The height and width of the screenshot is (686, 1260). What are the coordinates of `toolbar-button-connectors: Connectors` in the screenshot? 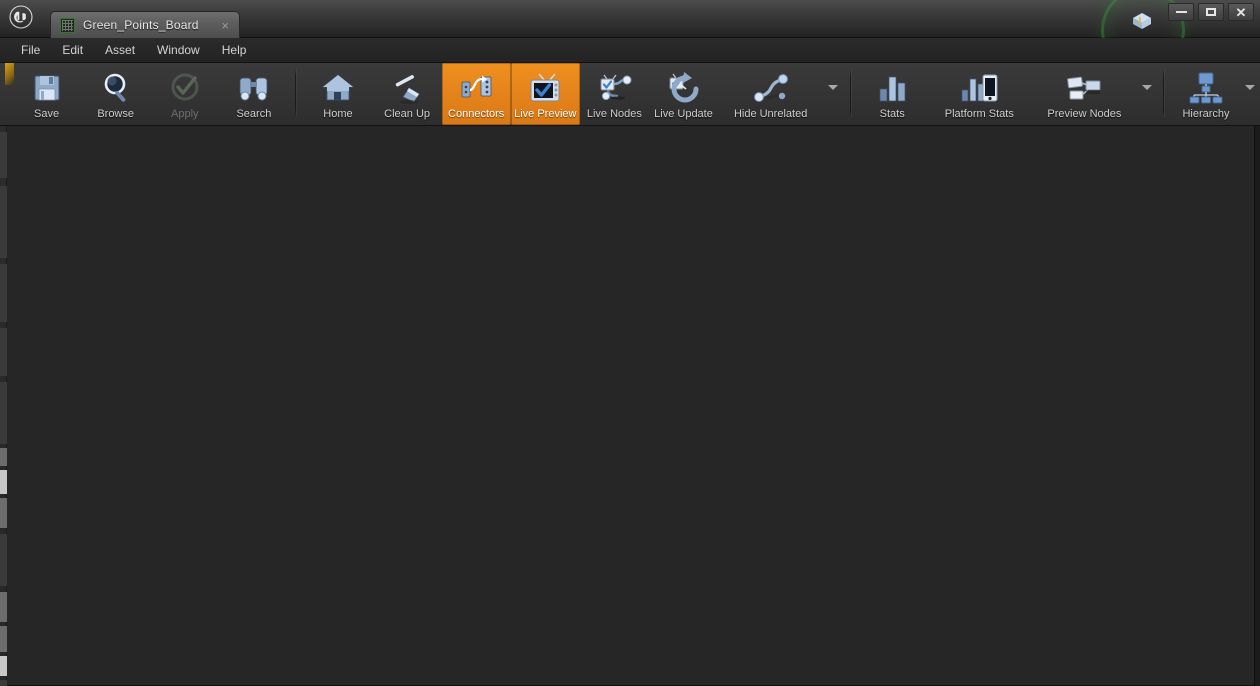 It's located at (476, 94).